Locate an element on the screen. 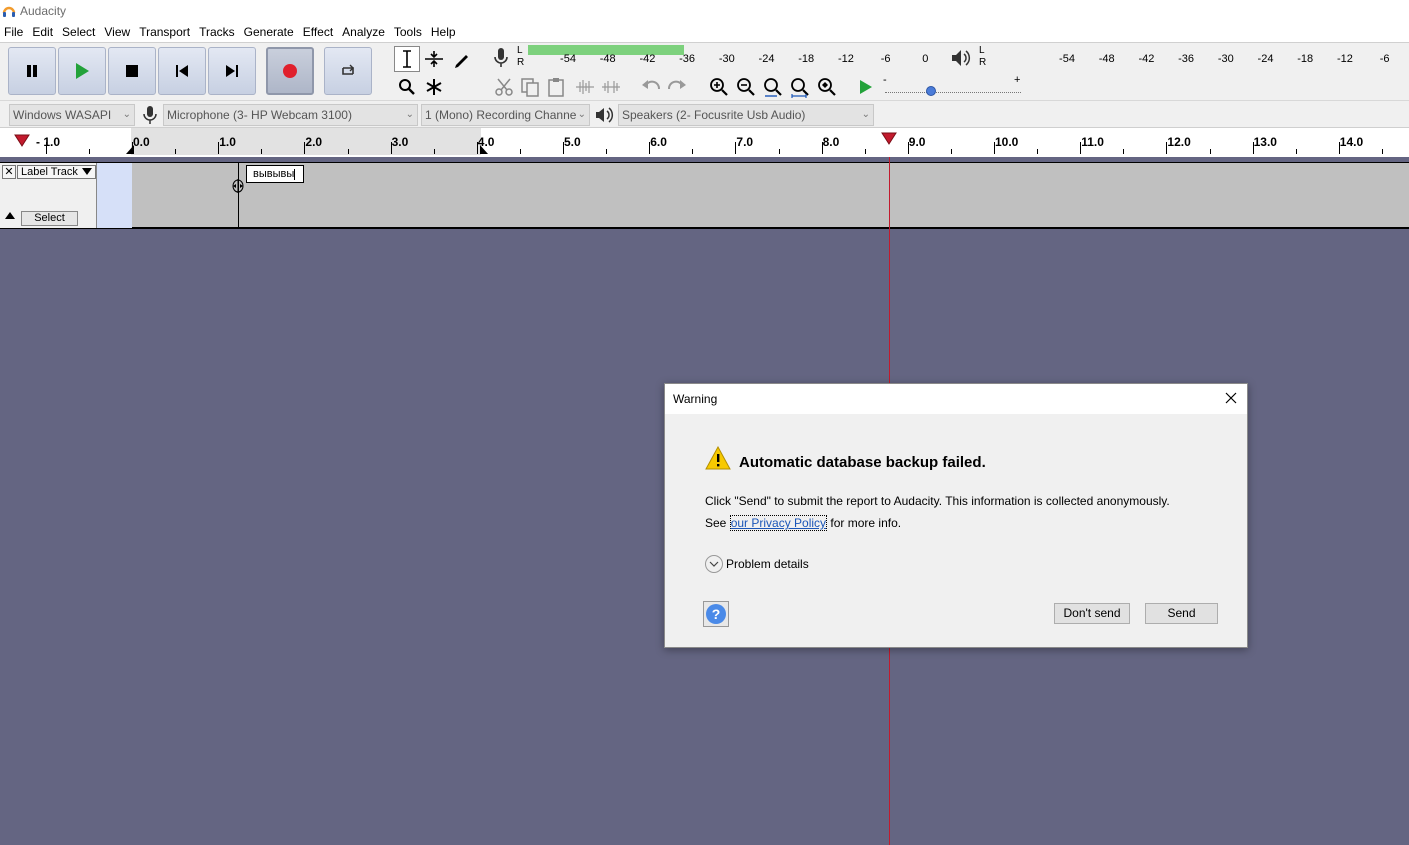 This screenshot has height=845, width=1409. triangle-up-icon is located at coordinates (10, 215).